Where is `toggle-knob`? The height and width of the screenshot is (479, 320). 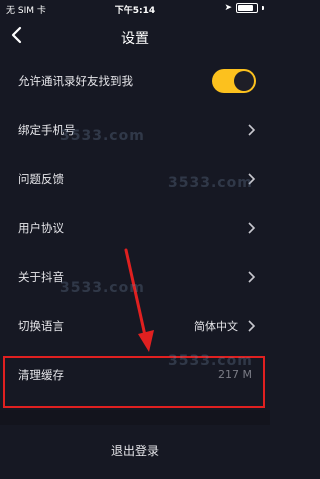
toggle-knob is located at coordinates (244, 80).